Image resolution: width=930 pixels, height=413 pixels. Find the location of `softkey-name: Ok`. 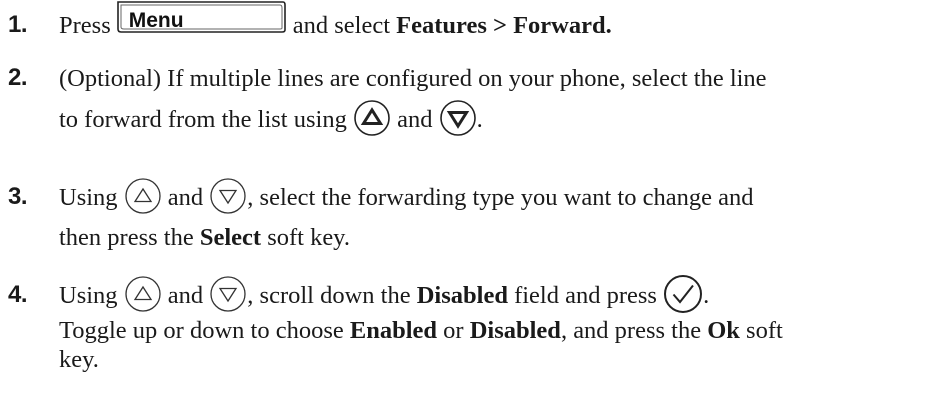

softkey-name: Ok is located at coordinates (723, 331).